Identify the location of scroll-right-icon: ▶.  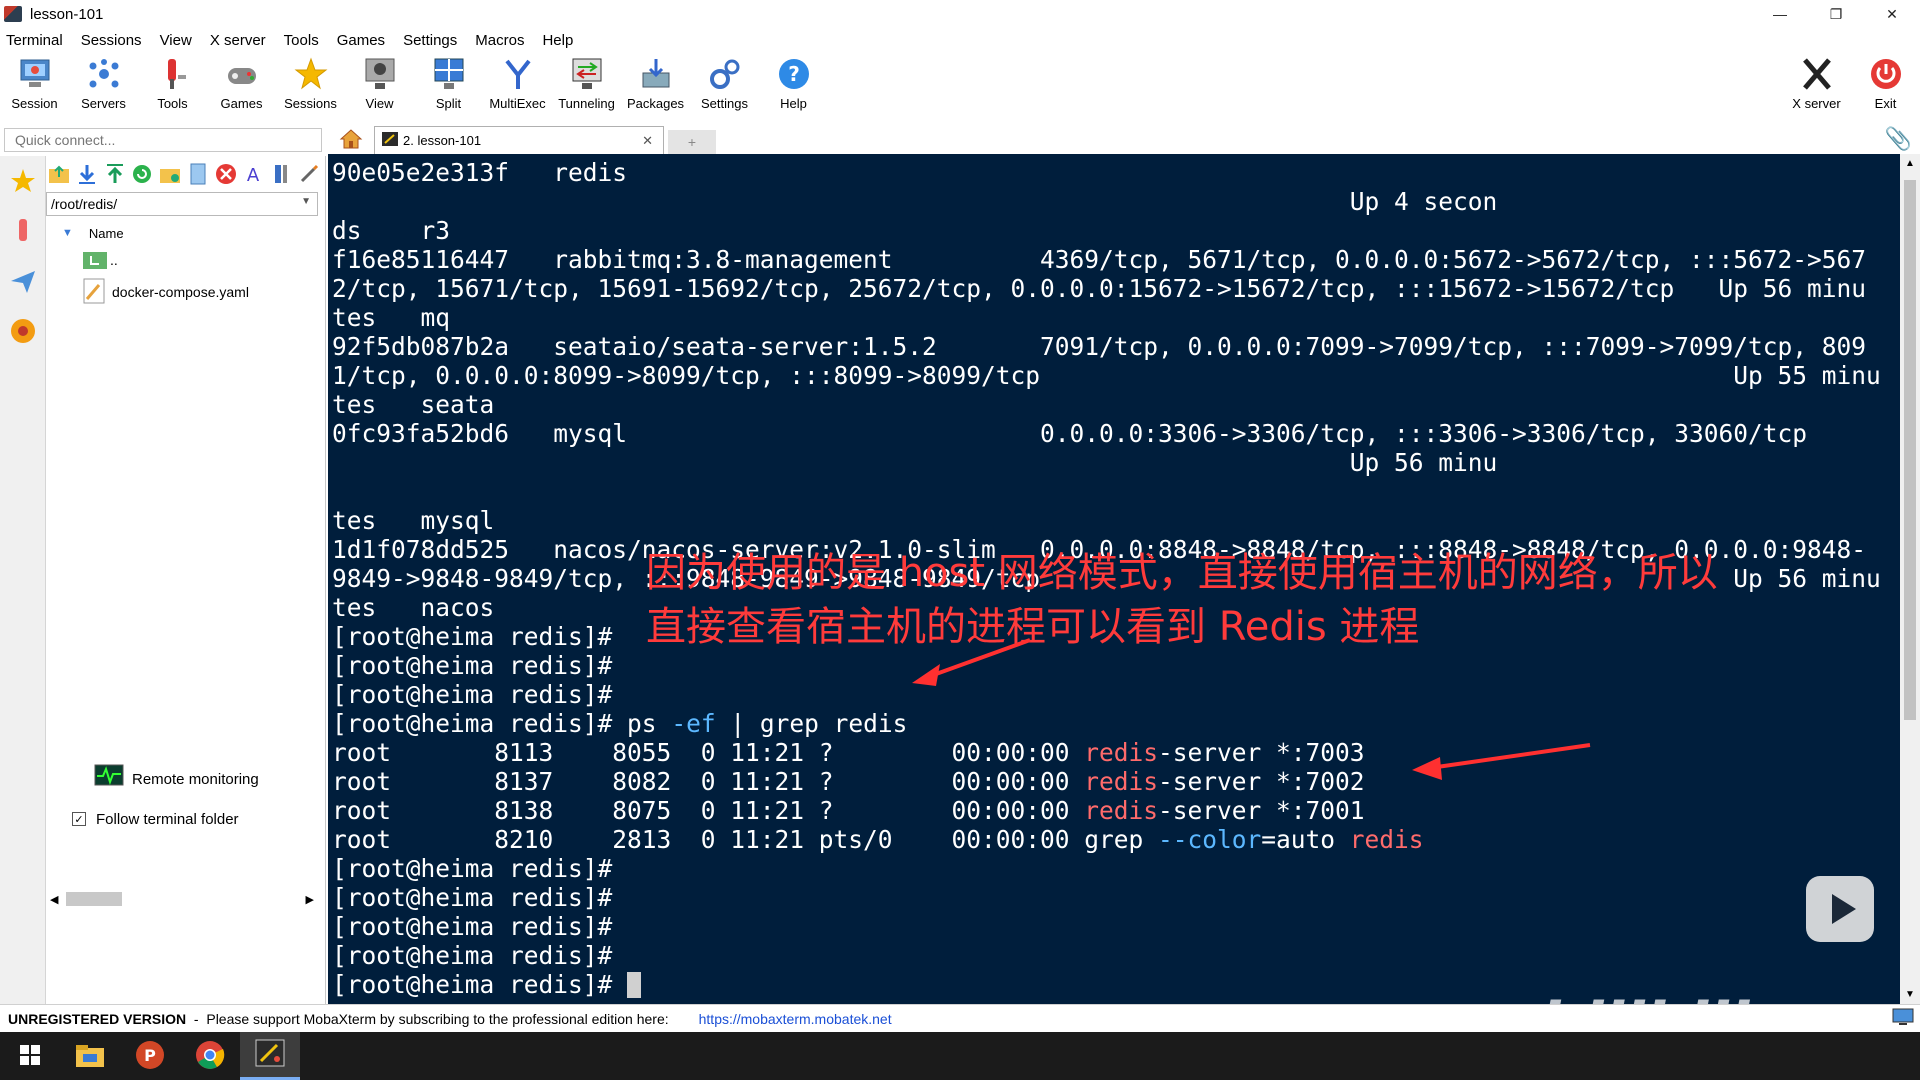
(310, 899).